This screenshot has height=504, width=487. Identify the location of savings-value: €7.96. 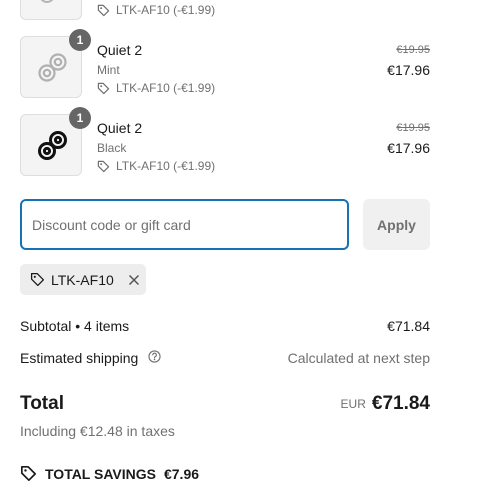
(181, 473).